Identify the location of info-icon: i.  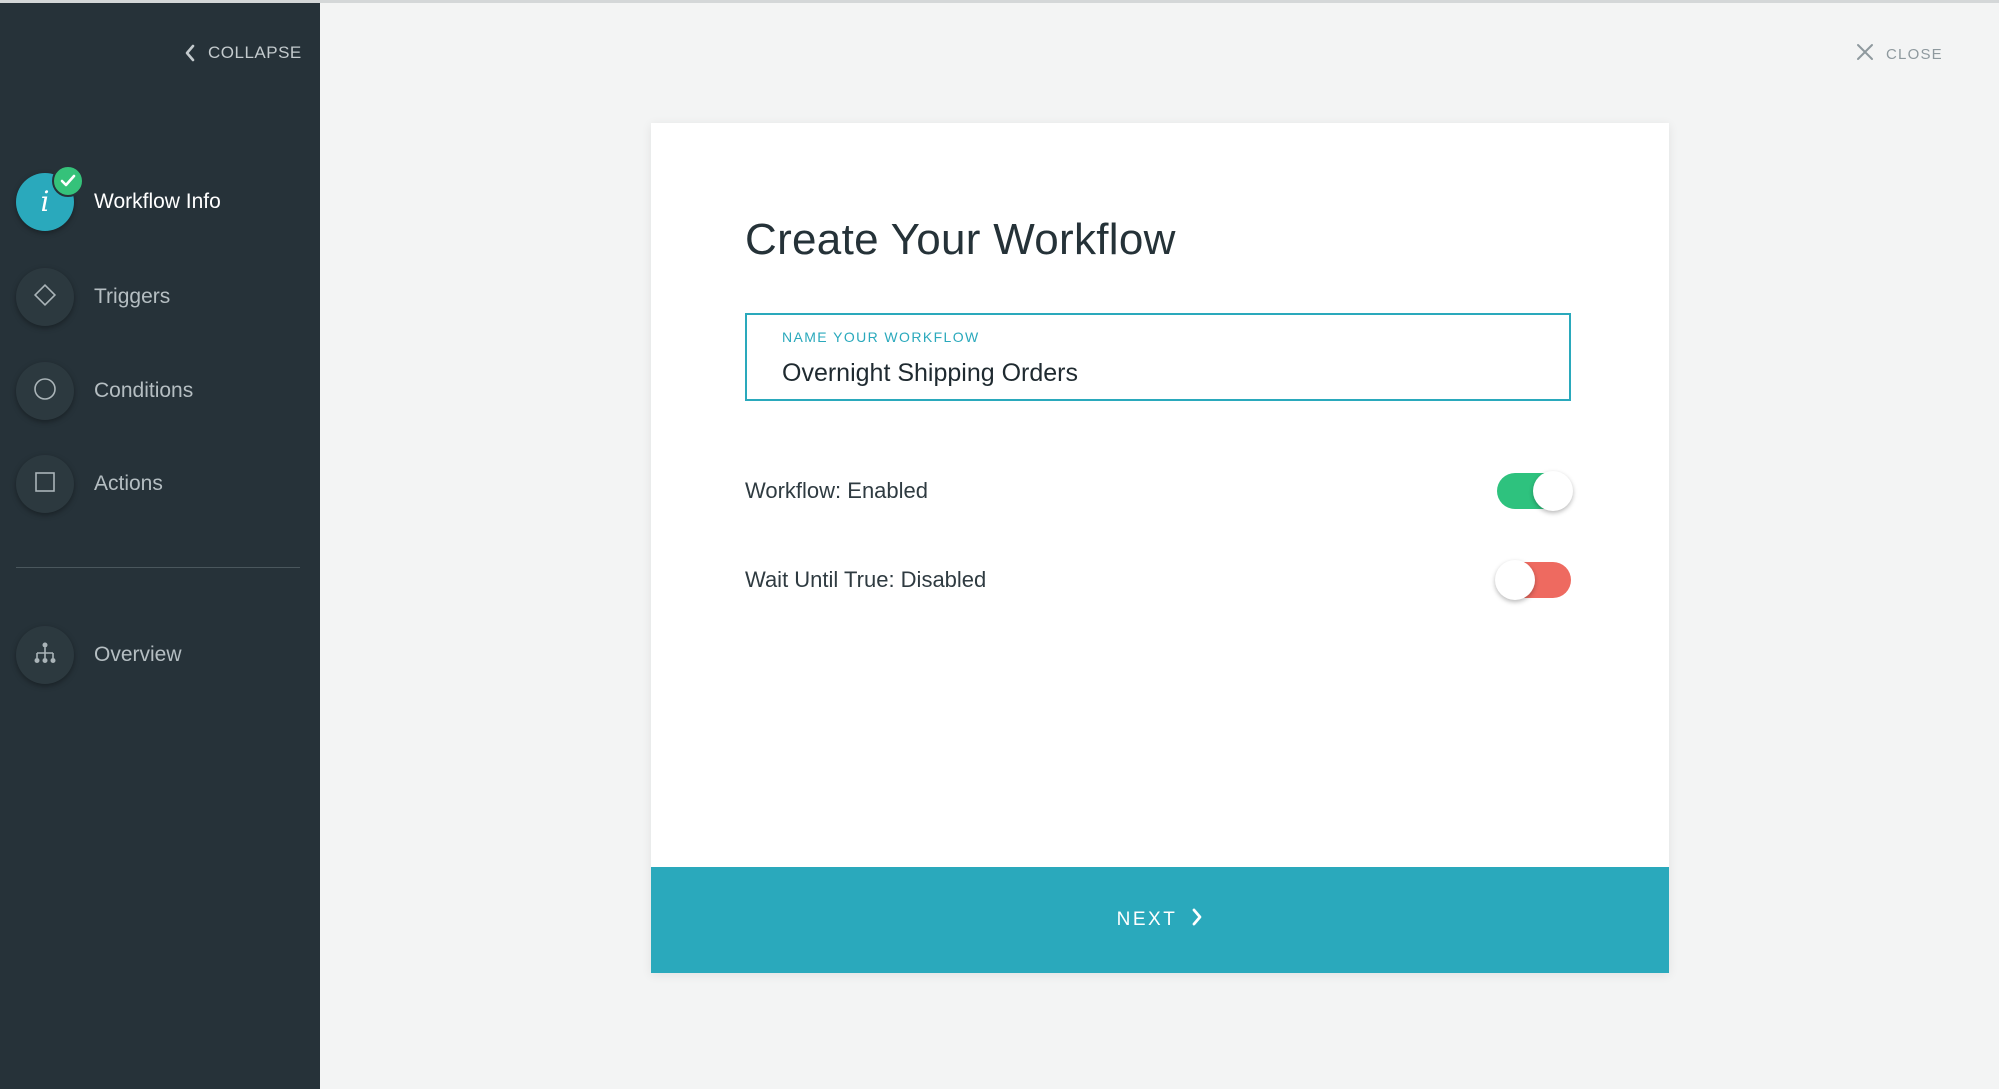
(45, 201).